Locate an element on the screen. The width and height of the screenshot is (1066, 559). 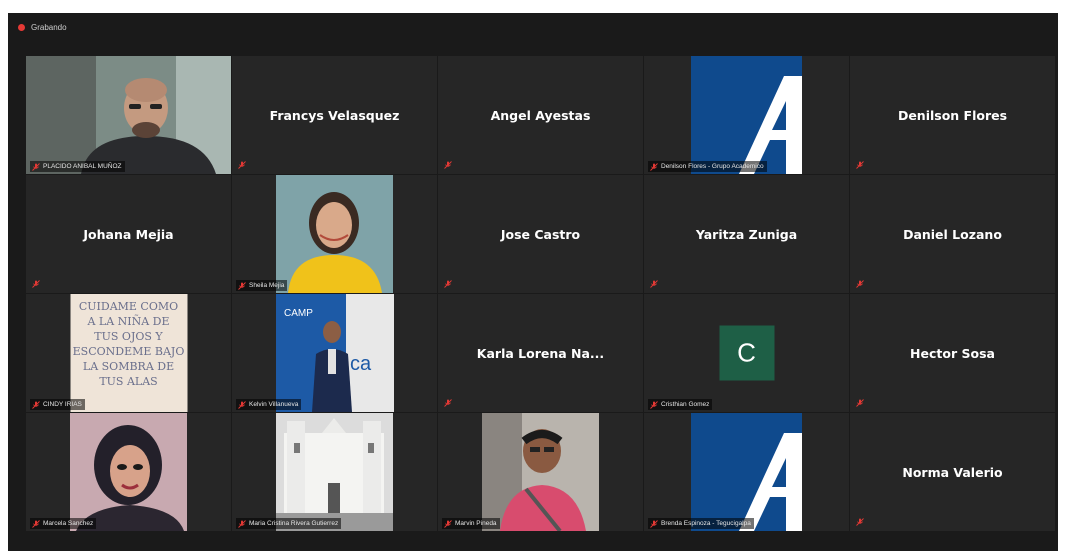
sign-text-line: TUS ALAS is located at coordinates (128, 381).